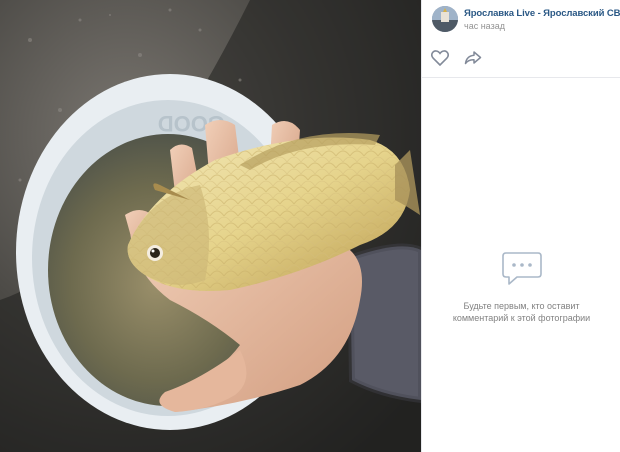  I want to click on heart-outline-icon, so click(440, 58).